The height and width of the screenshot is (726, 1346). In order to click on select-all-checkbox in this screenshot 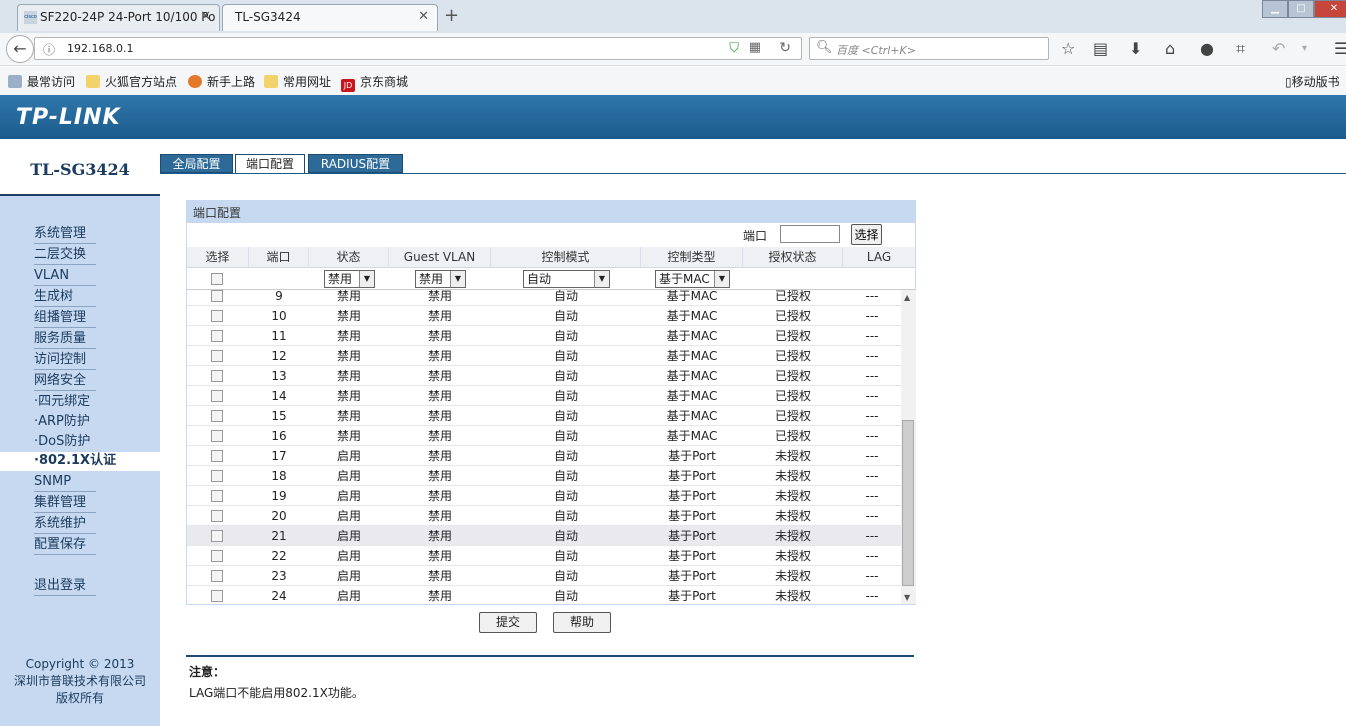, I will do `click(217, 279)`.